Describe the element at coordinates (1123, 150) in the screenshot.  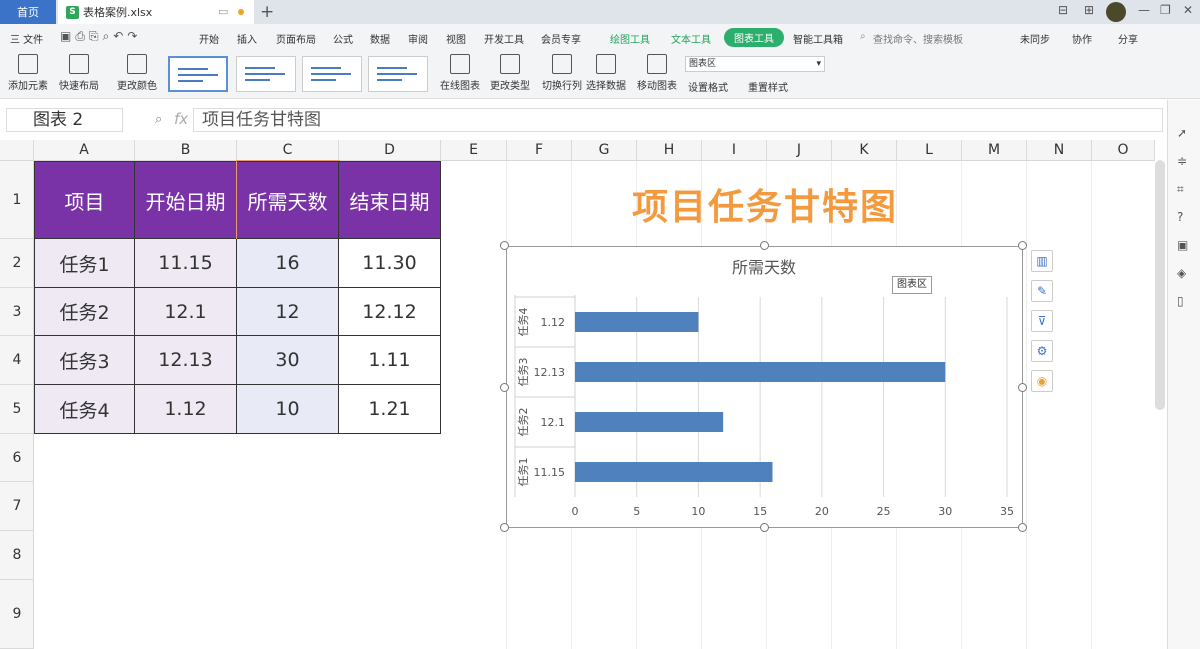
I see `column-header: O` at that location.